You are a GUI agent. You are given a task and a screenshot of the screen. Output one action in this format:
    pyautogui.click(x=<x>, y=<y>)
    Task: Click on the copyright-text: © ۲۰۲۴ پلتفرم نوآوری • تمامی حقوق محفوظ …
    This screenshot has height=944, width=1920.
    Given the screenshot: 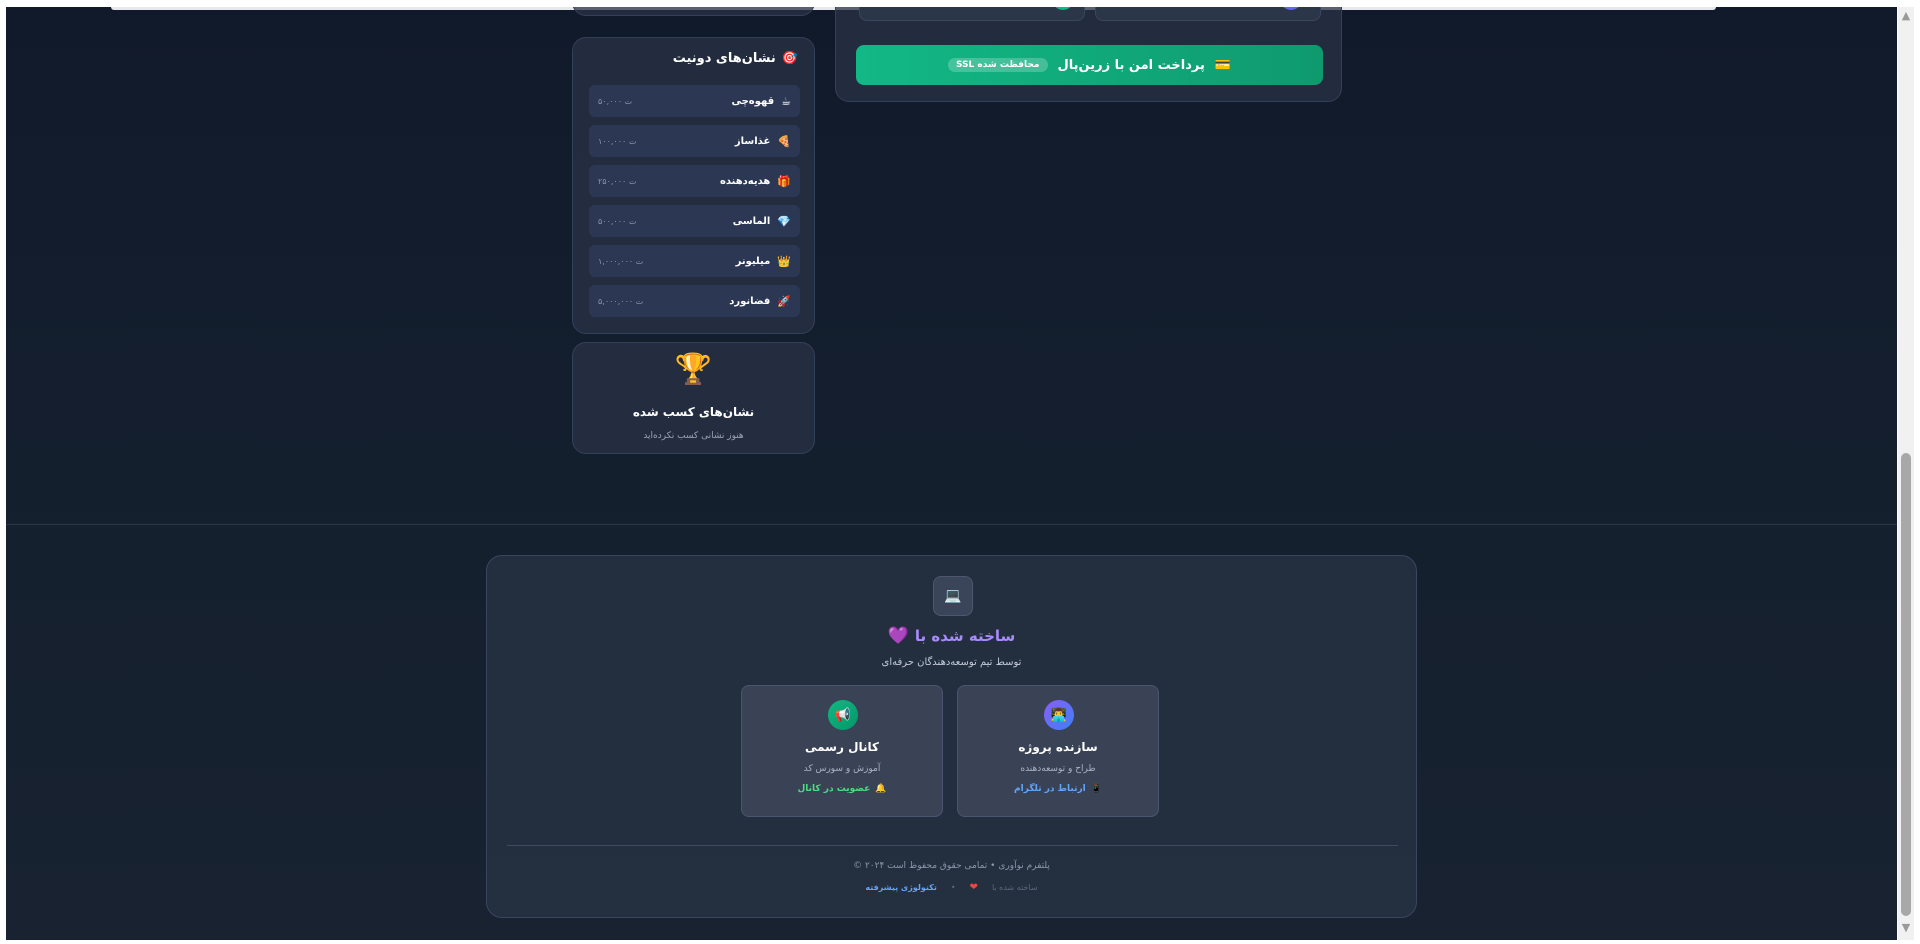 What is the action you would take?
    pyautogui.click(x=951, y=866)
    